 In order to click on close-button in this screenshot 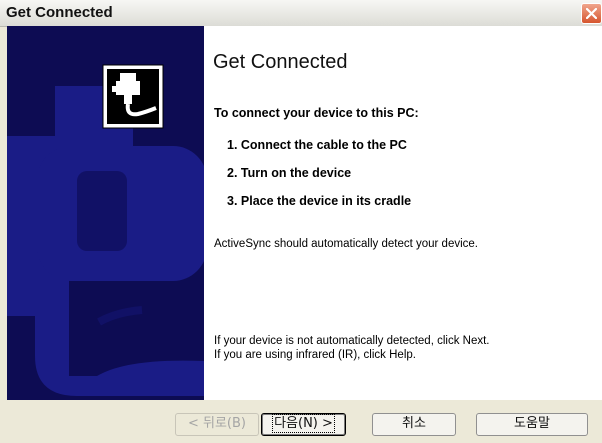, I will do `click(591, 13)`.